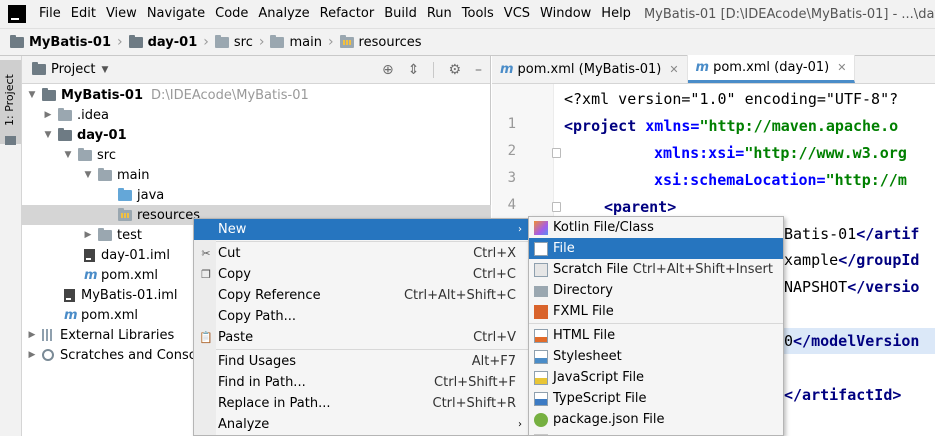  What do you see at coordinates (125, 194) in the screenshot?
I see `source-folder-icon` at bounding box center [125, 194].